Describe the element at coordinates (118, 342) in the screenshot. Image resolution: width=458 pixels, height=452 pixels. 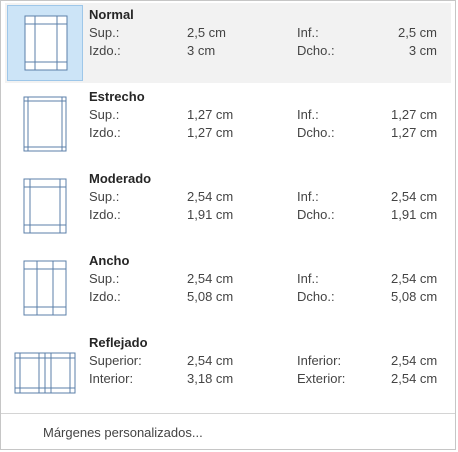
I see `preset-name: Reflejado` at that location.